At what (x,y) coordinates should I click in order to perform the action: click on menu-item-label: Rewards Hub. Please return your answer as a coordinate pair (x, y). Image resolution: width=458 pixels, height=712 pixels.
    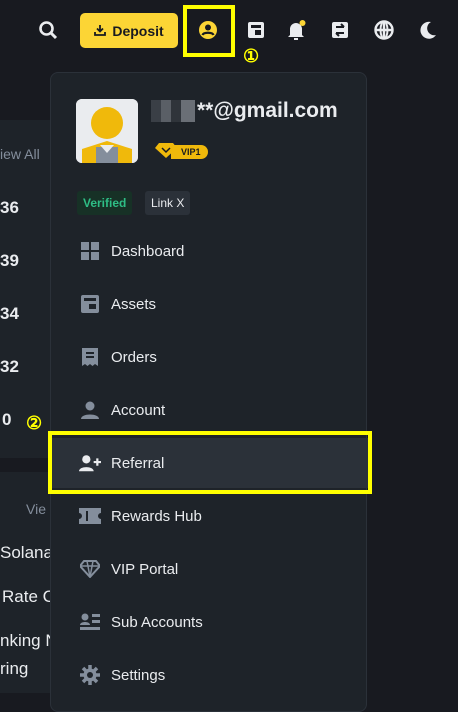
    Looking at the image, I should click on (156, 516).